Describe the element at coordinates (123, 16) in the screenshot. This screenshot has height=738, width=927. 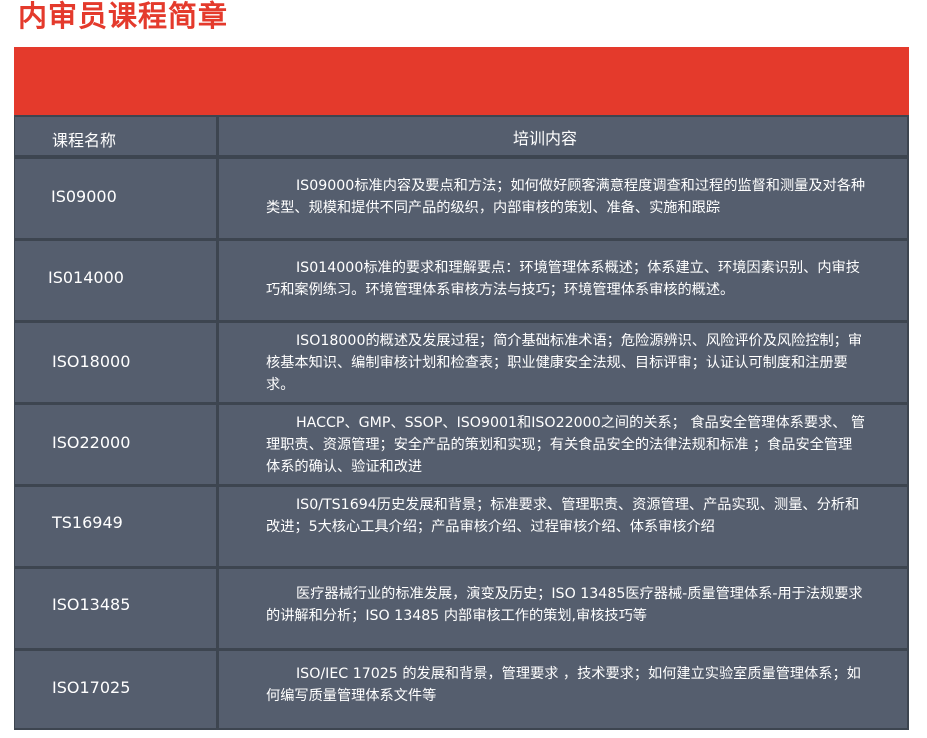
I see `page-title: 内审员课程简章` at that location.